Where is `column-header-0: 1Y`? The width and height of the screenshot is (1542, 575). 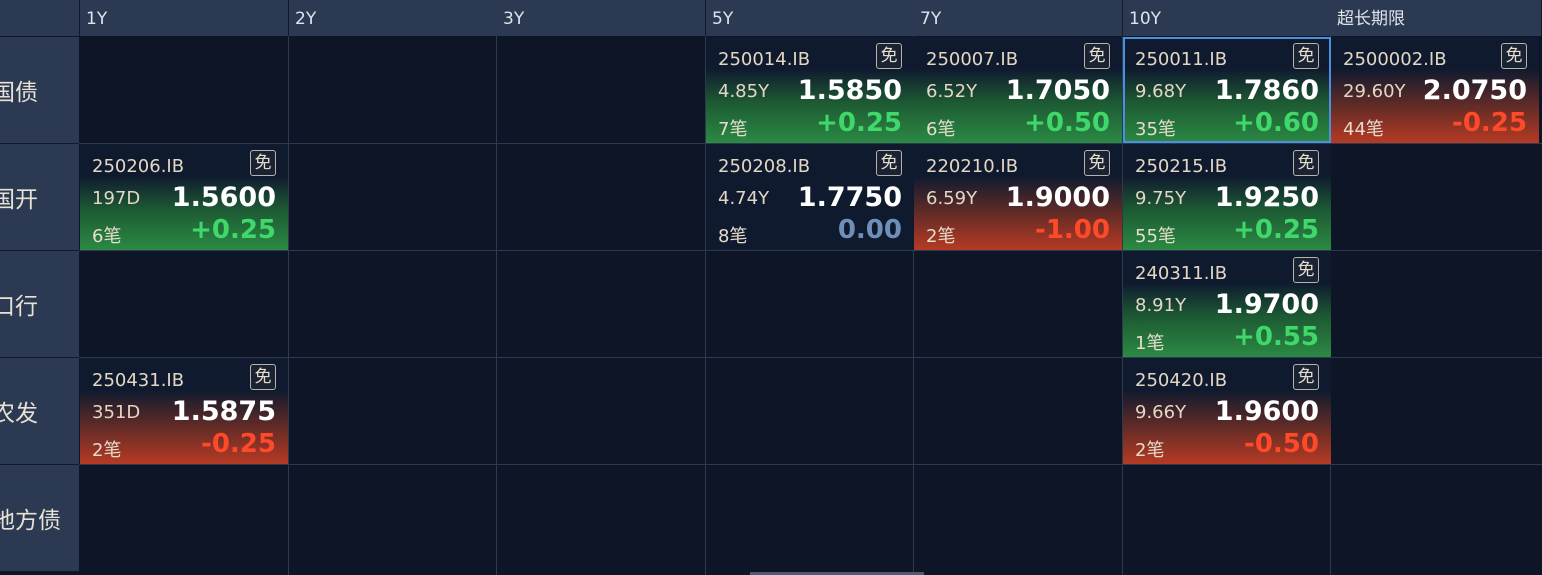 column-header-0: 1Y is located at coordinates (184, 18).